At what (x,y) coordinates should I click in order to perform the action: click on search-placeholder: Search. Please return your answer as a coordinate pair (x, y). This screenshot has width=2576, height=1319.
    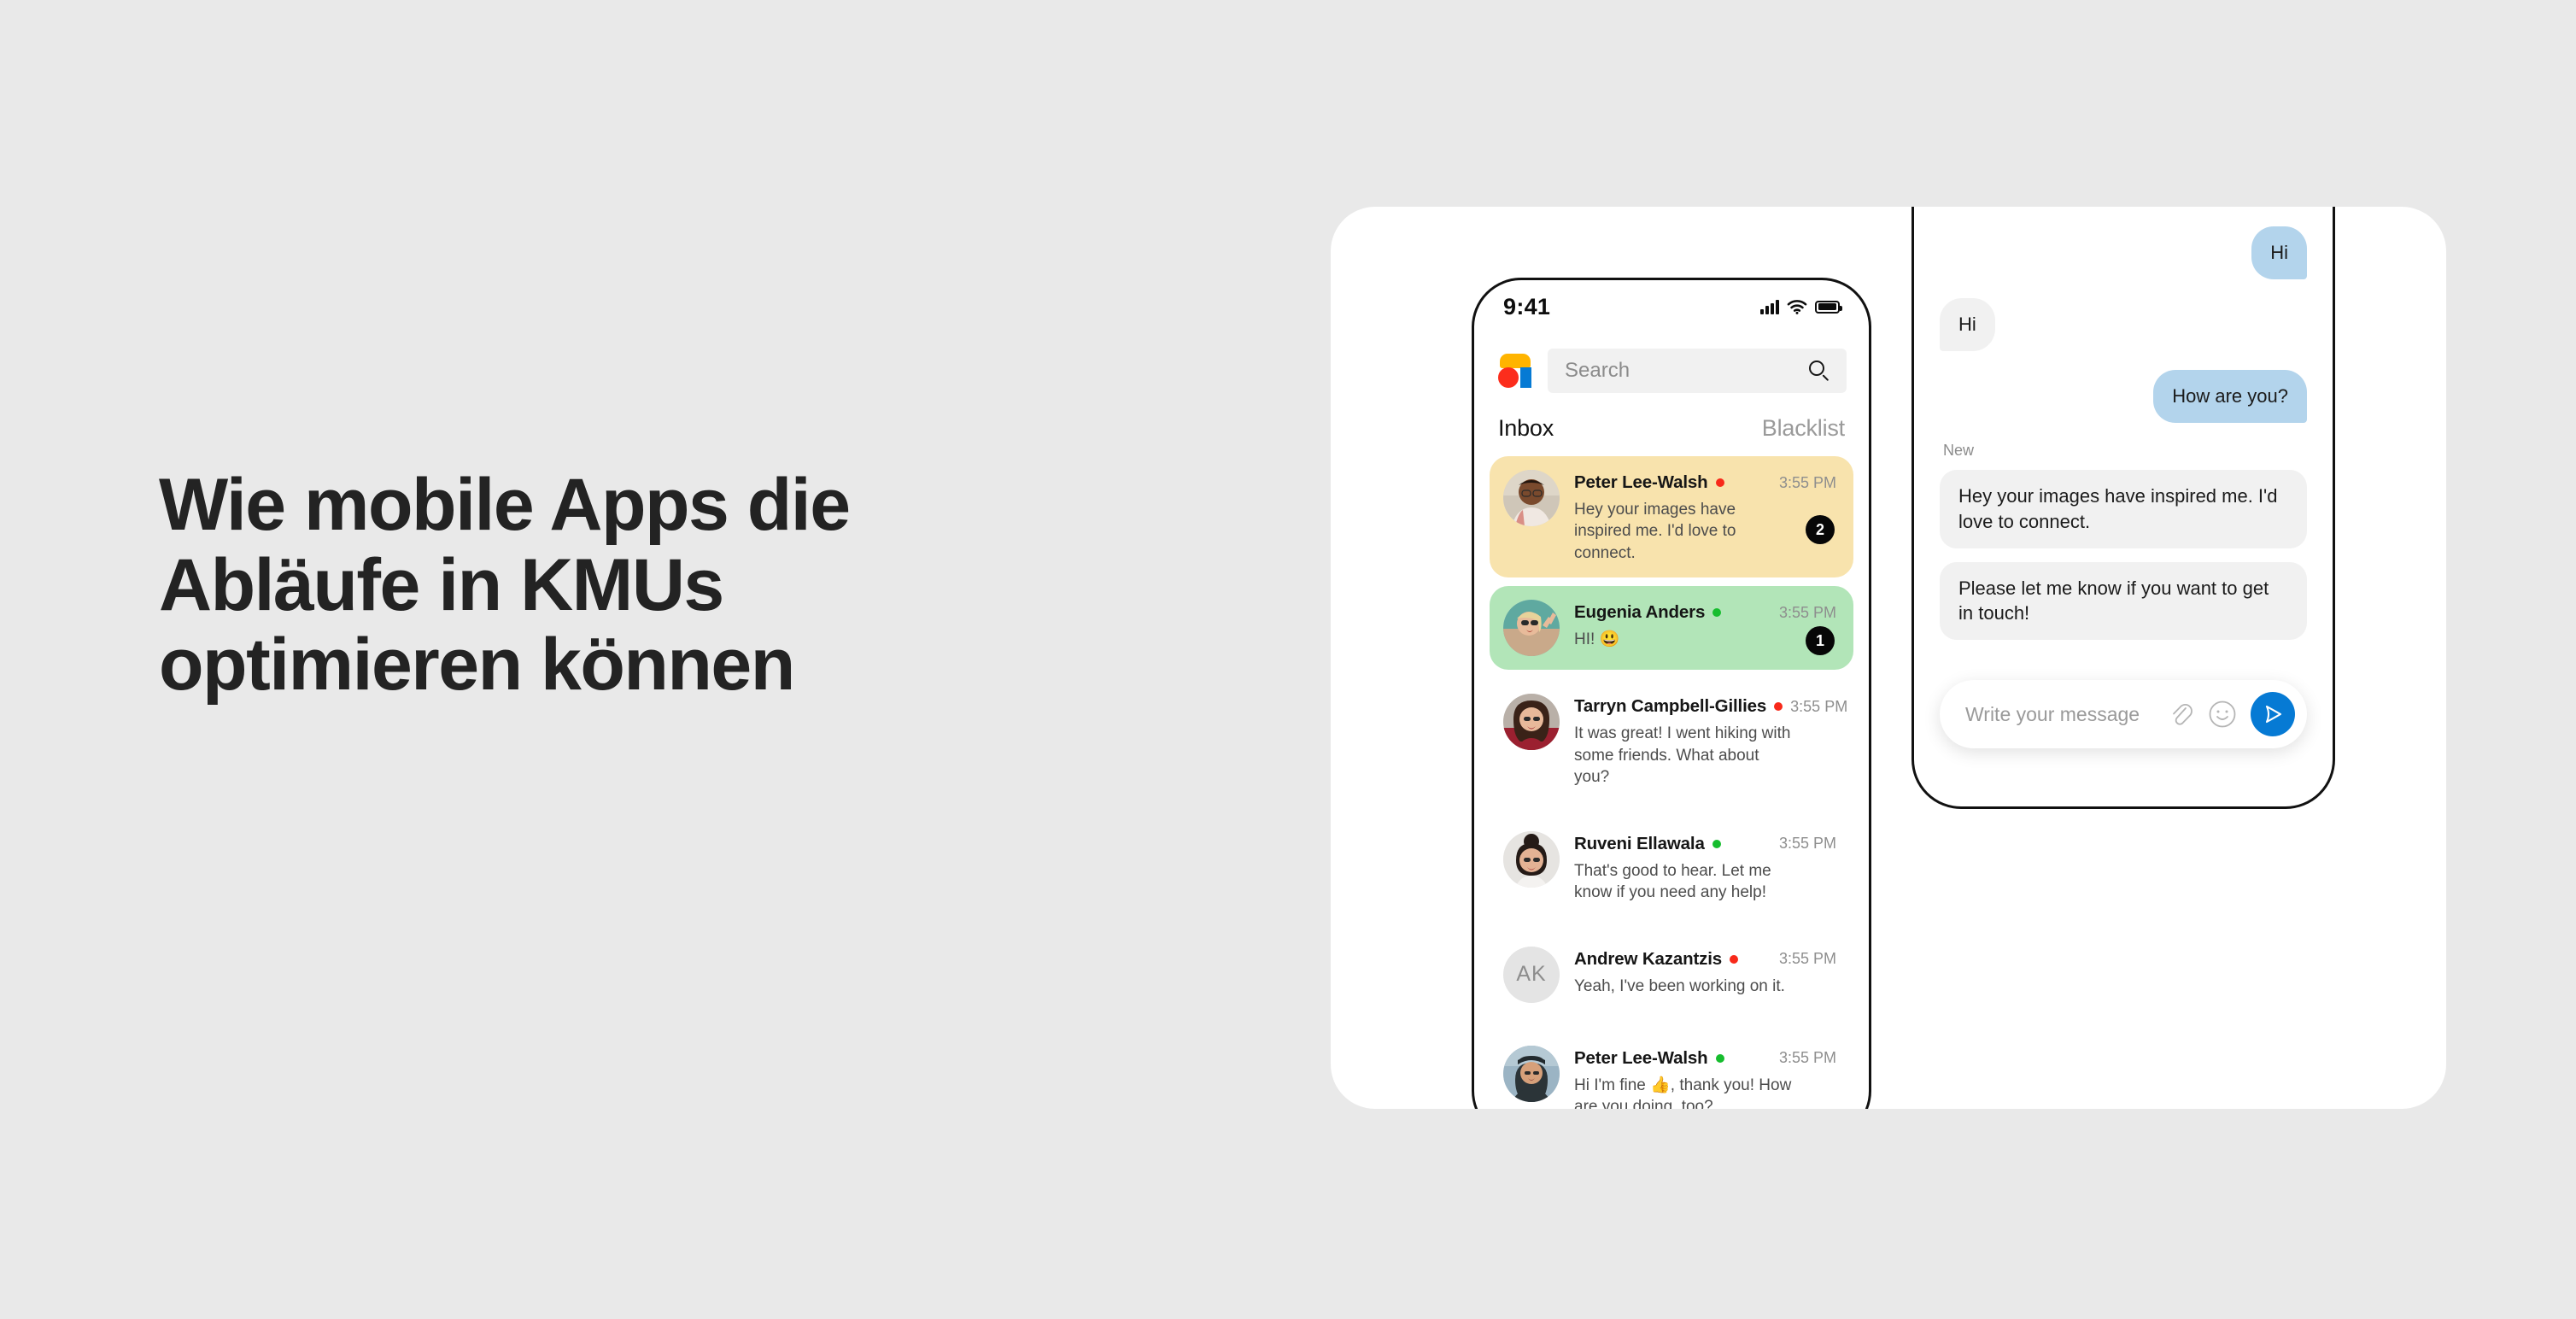
    Looking at the image, I should click on (1597, 370).